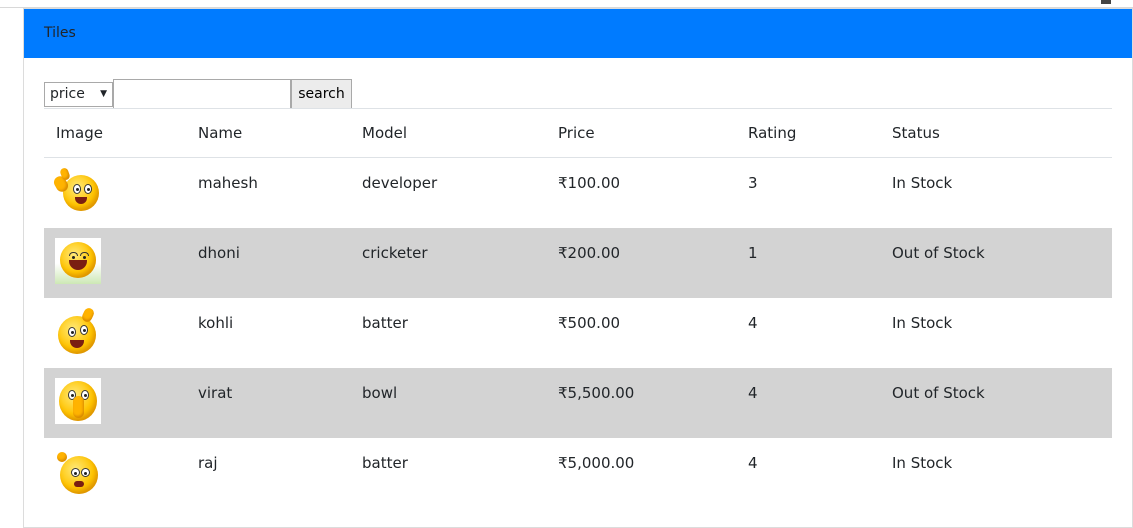 This screenshot has width=1133, height=528. What do you see at coordinates (78, 330) in the screenshot?
I see `thinking-emoji-icon` at bounding box center [78, 330].